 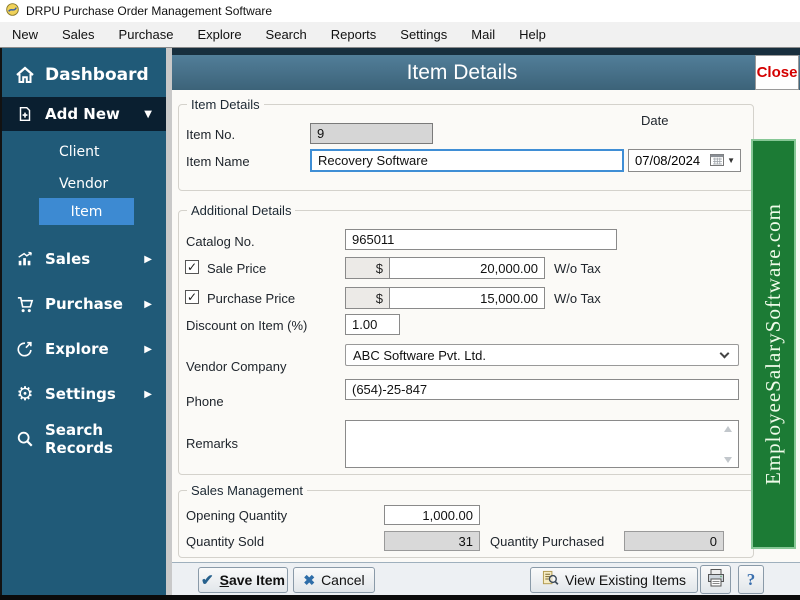 What do you see at coordinates (212, 443) in the screenshot?
I see `remarks-label: Remarks` at bounding box center [212, 443].